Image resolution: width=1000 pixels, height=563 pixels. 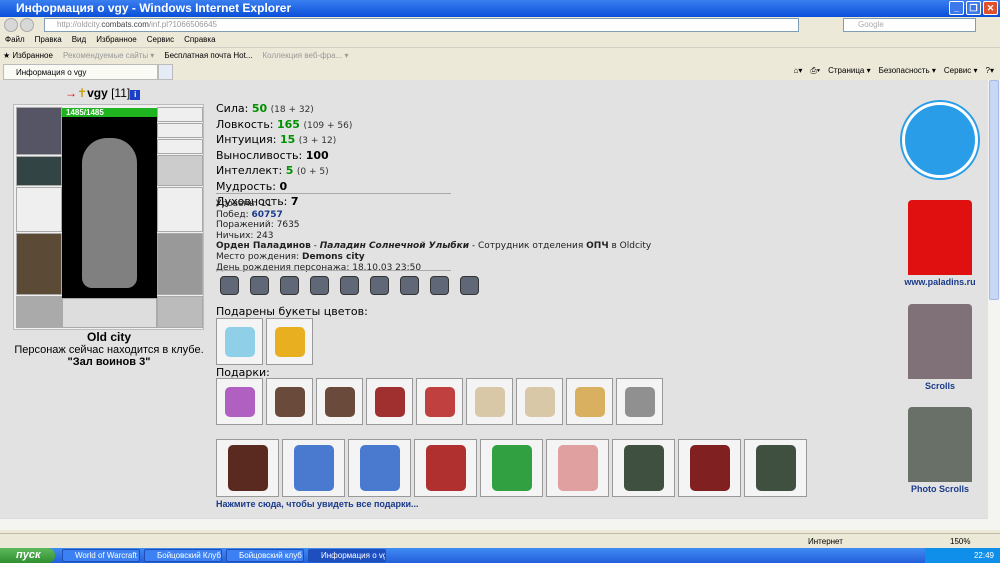 I want to click on close-button: ✕, so click(x=990, y=8).